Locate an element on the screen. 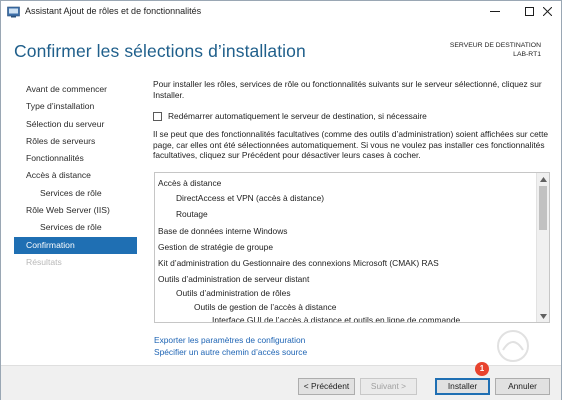  close-button is located at coordinates (546, 11).